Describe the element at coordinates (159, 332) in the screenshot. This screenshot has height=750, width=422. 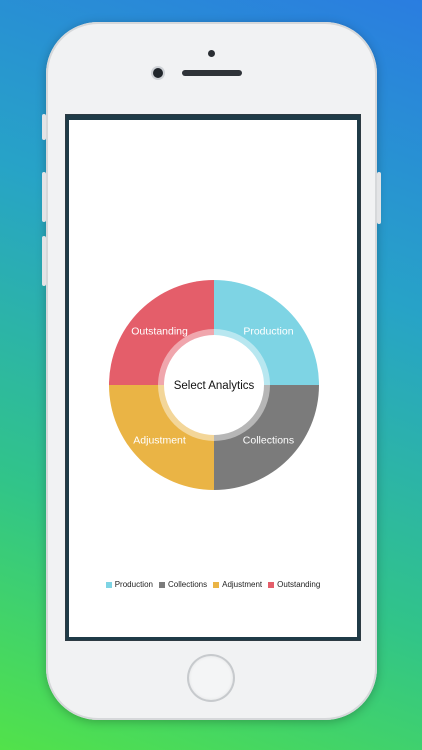
I see `slice-label-outstanding: Outstanding` at that location.